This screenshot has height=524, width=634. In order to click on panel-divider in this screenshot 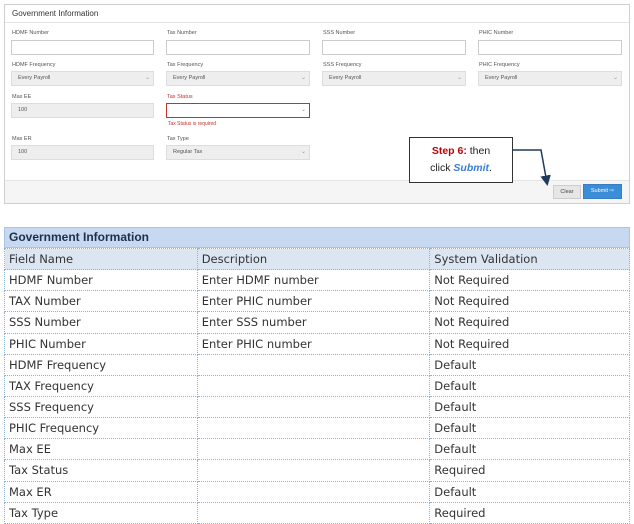, I will do `click(317, 22)`.